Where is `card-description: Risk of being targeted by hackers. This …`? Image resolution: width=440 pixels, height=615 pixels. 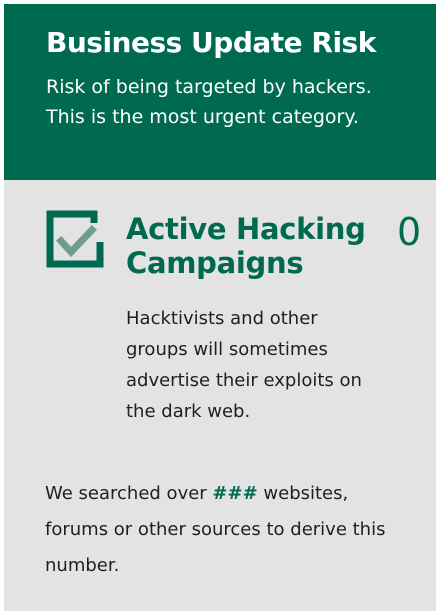 card-description: Risk of being targeted by hackers. This … is located at coordinates (209, 102).